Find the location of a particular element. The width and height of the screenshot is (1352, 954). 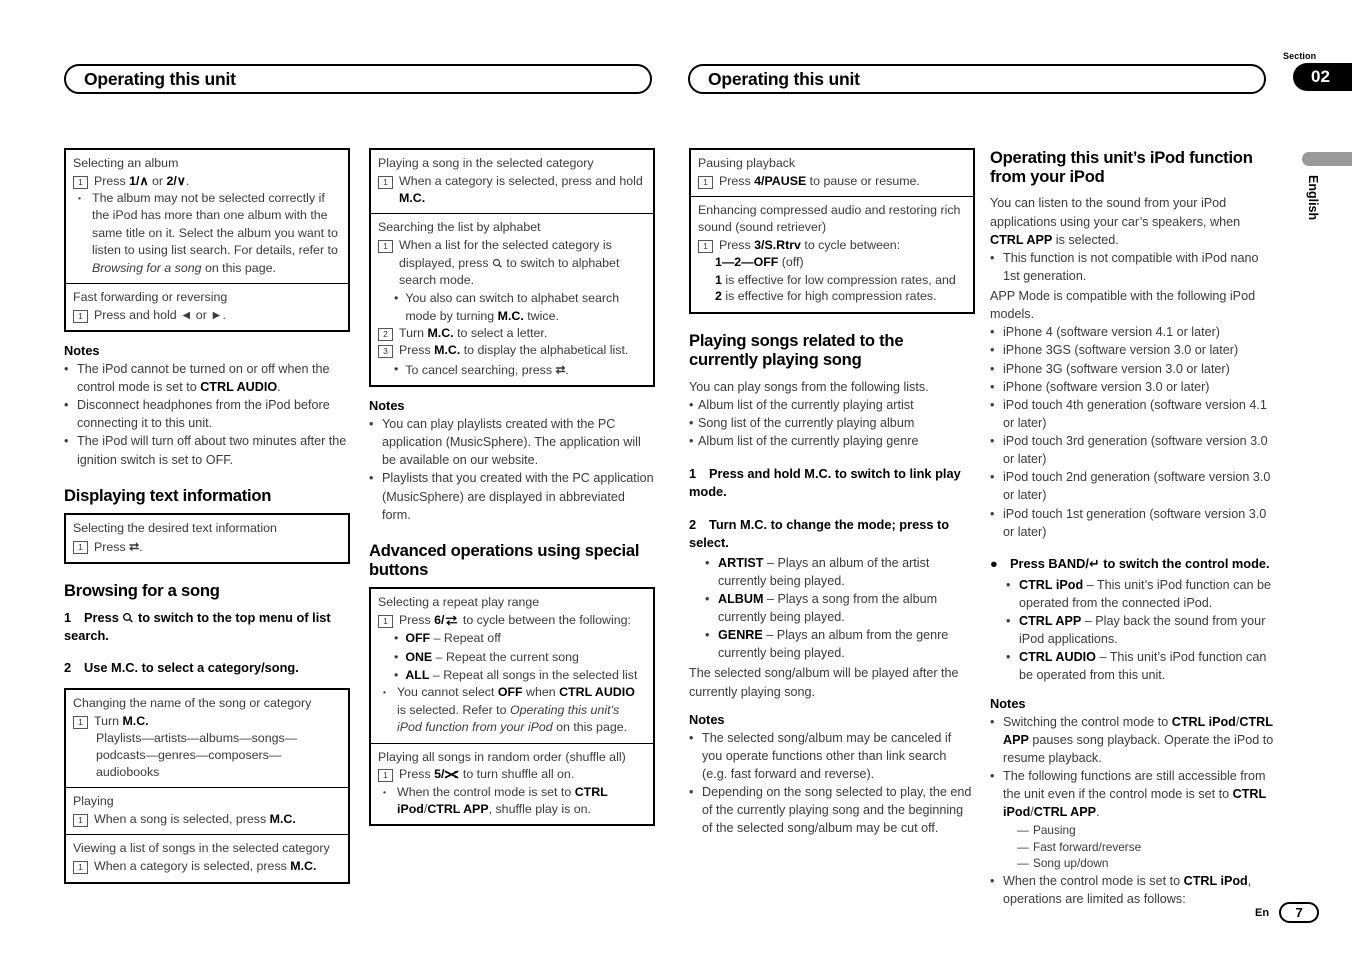

step-number: 2 is located at coordinates (68, 668).